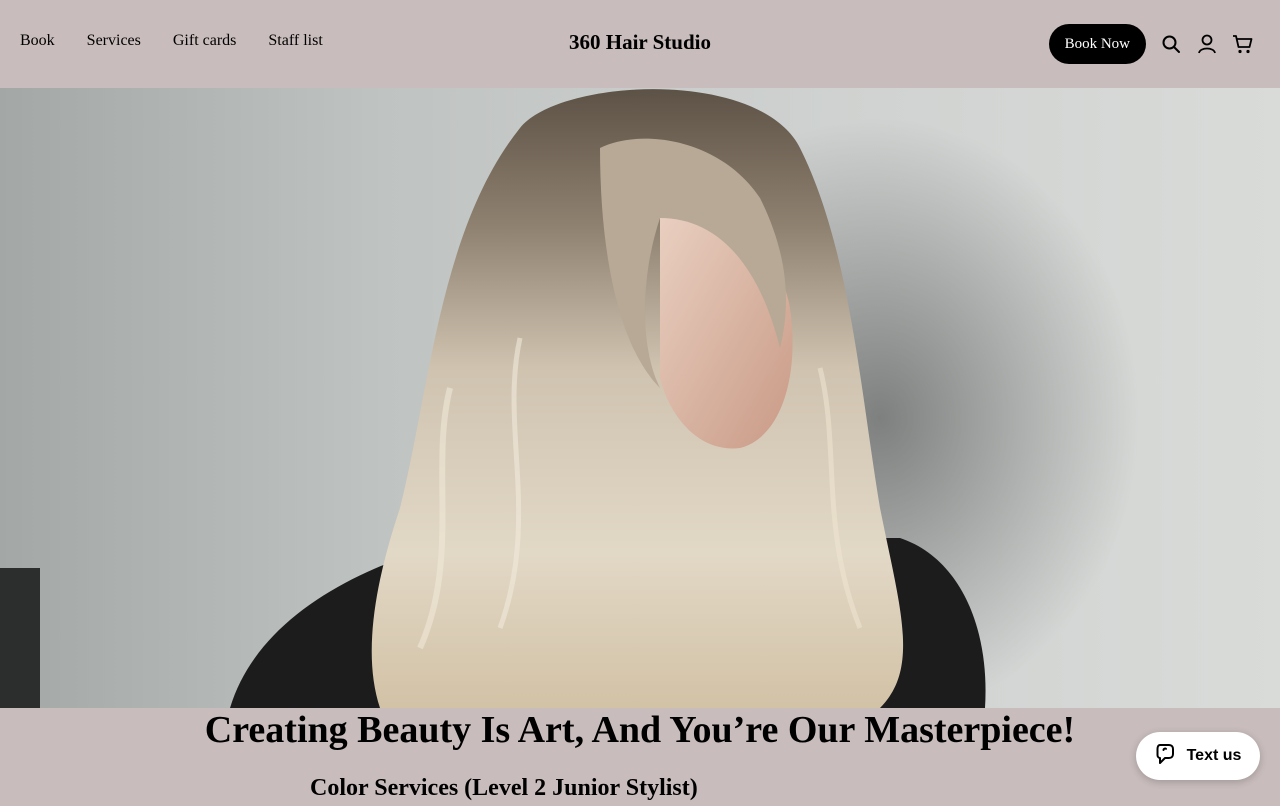 This screenshot has height=806, width=1280. Describe the element at coordinates (1171, 44) in the screenshot. I see `search-icon` at that location.